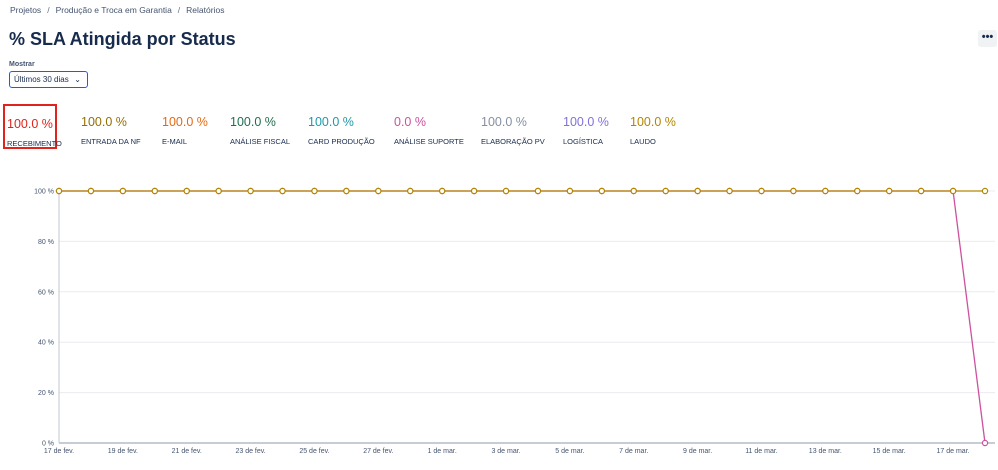 The width and height of the screenshot is (998, 470). Describe the element at coordinates (378, 451) in the screenshot. I see `x-tick-label: 27 de fev.` at that location.